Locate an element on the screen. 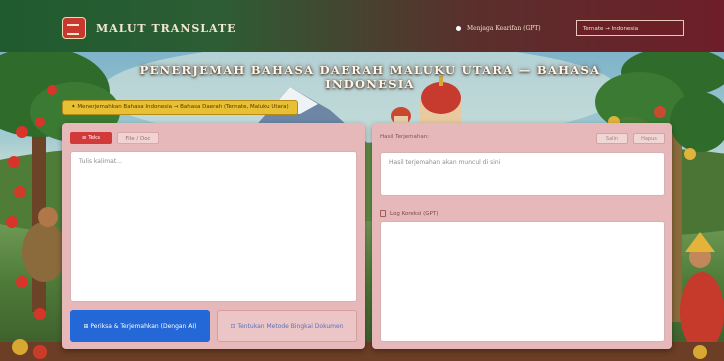  clipboard-icon is located at coordinates (383, 213).